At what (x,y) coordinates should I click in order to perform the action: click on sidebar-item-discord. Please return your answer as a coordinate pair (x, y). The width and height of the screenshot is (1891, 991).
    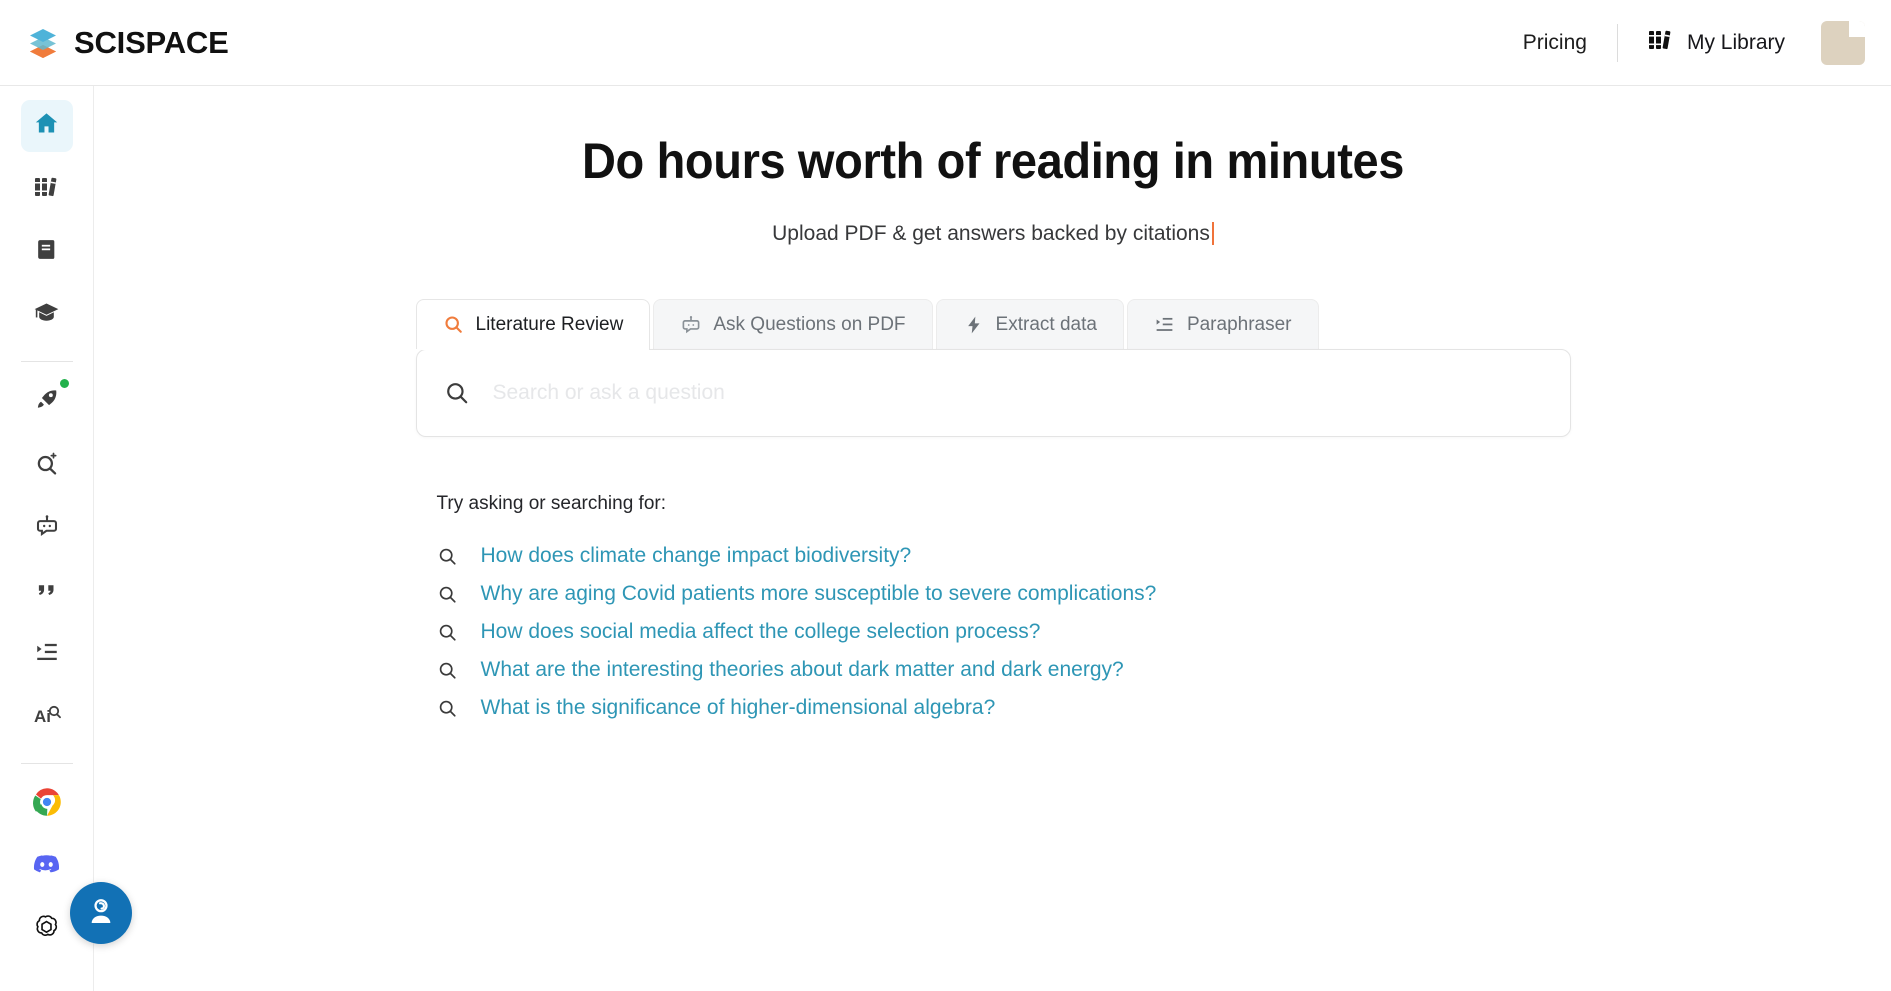
    Looking at the image, I should click on (47, 867).